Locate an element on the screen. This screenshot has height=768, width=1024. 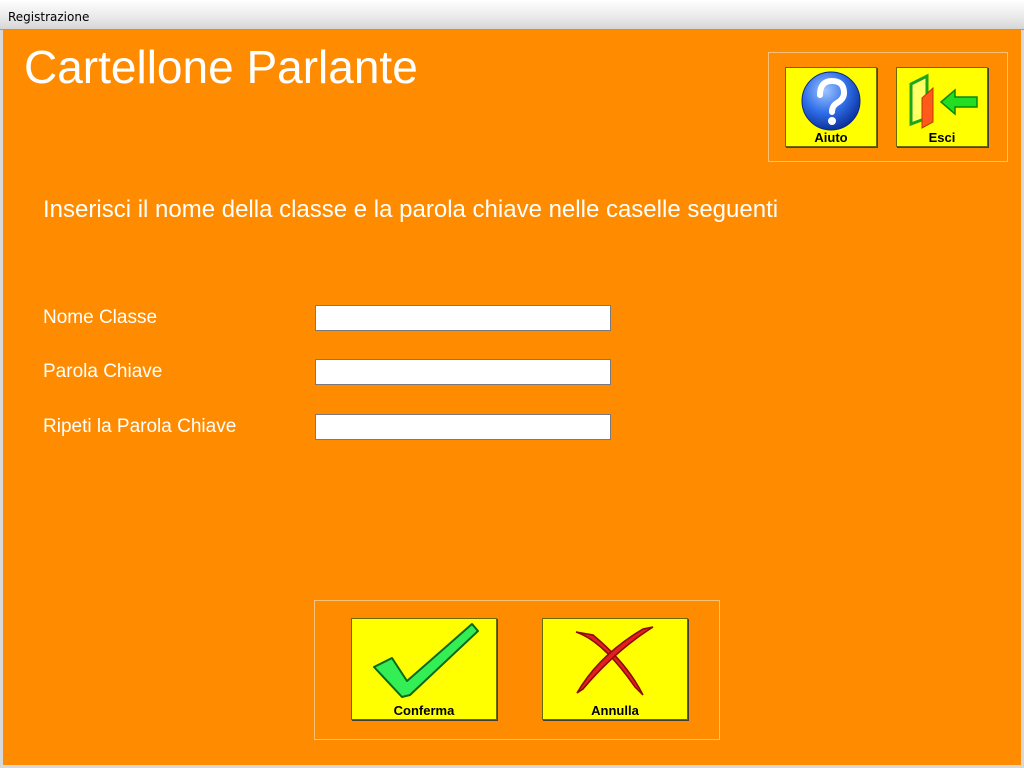
class-name-label: Nome Classe is located at coordinates (100, 317).